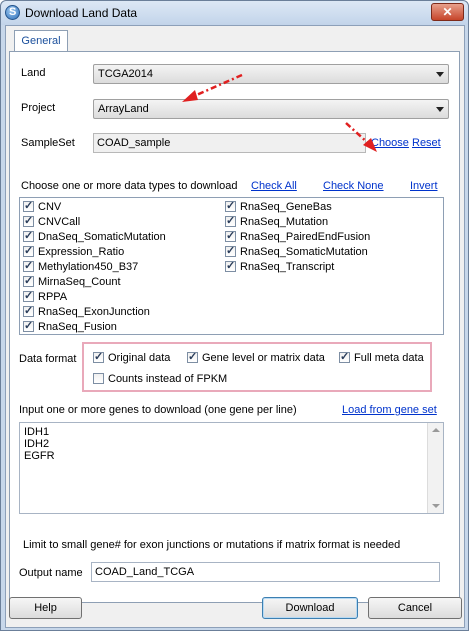  What do you see at coordinates (70, 327) in the screenshot?
I see `datatype-checkbox: RnaSeq_Fusion` at bounding box center [70, 327].